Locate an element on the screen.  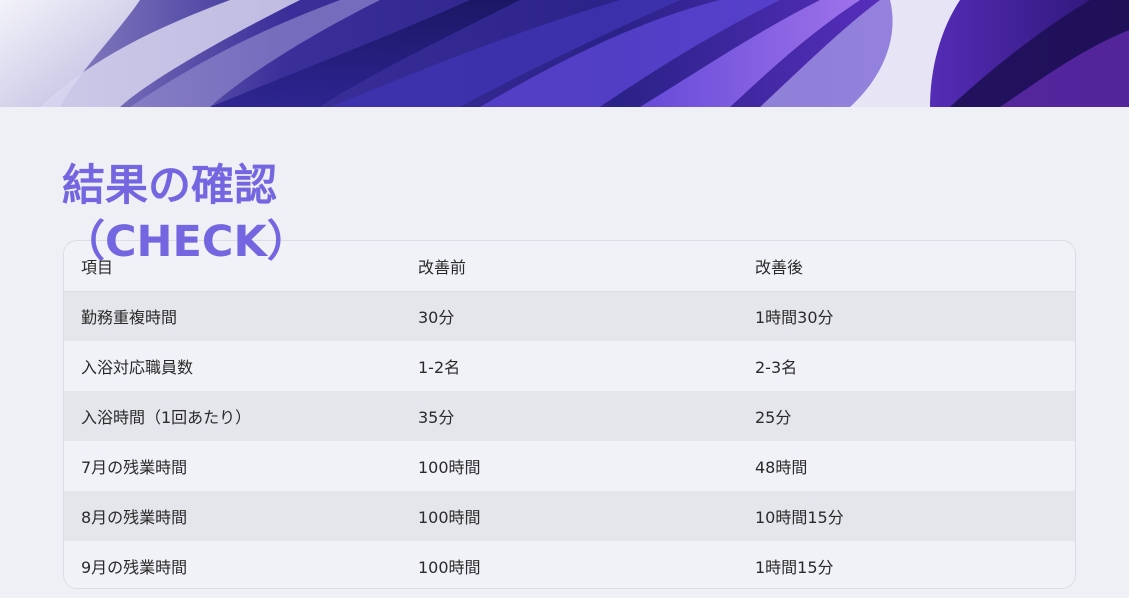
header-after: 改善後 is located at coordinates (779, 267).